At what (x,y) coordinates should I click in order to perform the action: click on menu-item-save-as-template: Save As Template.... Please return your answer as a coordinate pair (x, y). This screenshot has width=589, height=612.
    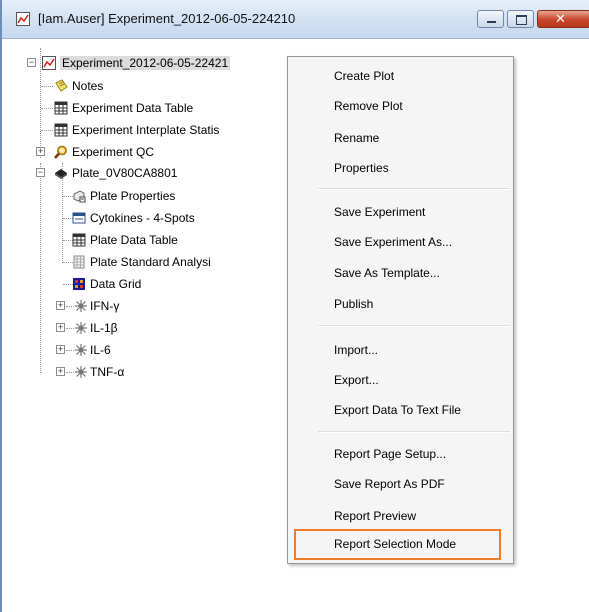
    Looking at the image, I should click on (387, 273).